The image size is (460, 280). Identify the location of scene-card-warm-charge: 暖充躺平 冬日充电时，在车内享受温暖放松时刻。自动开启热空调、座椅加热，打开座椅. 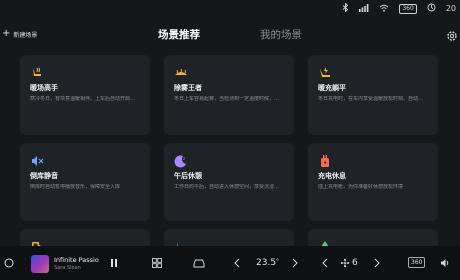
(373, 95).